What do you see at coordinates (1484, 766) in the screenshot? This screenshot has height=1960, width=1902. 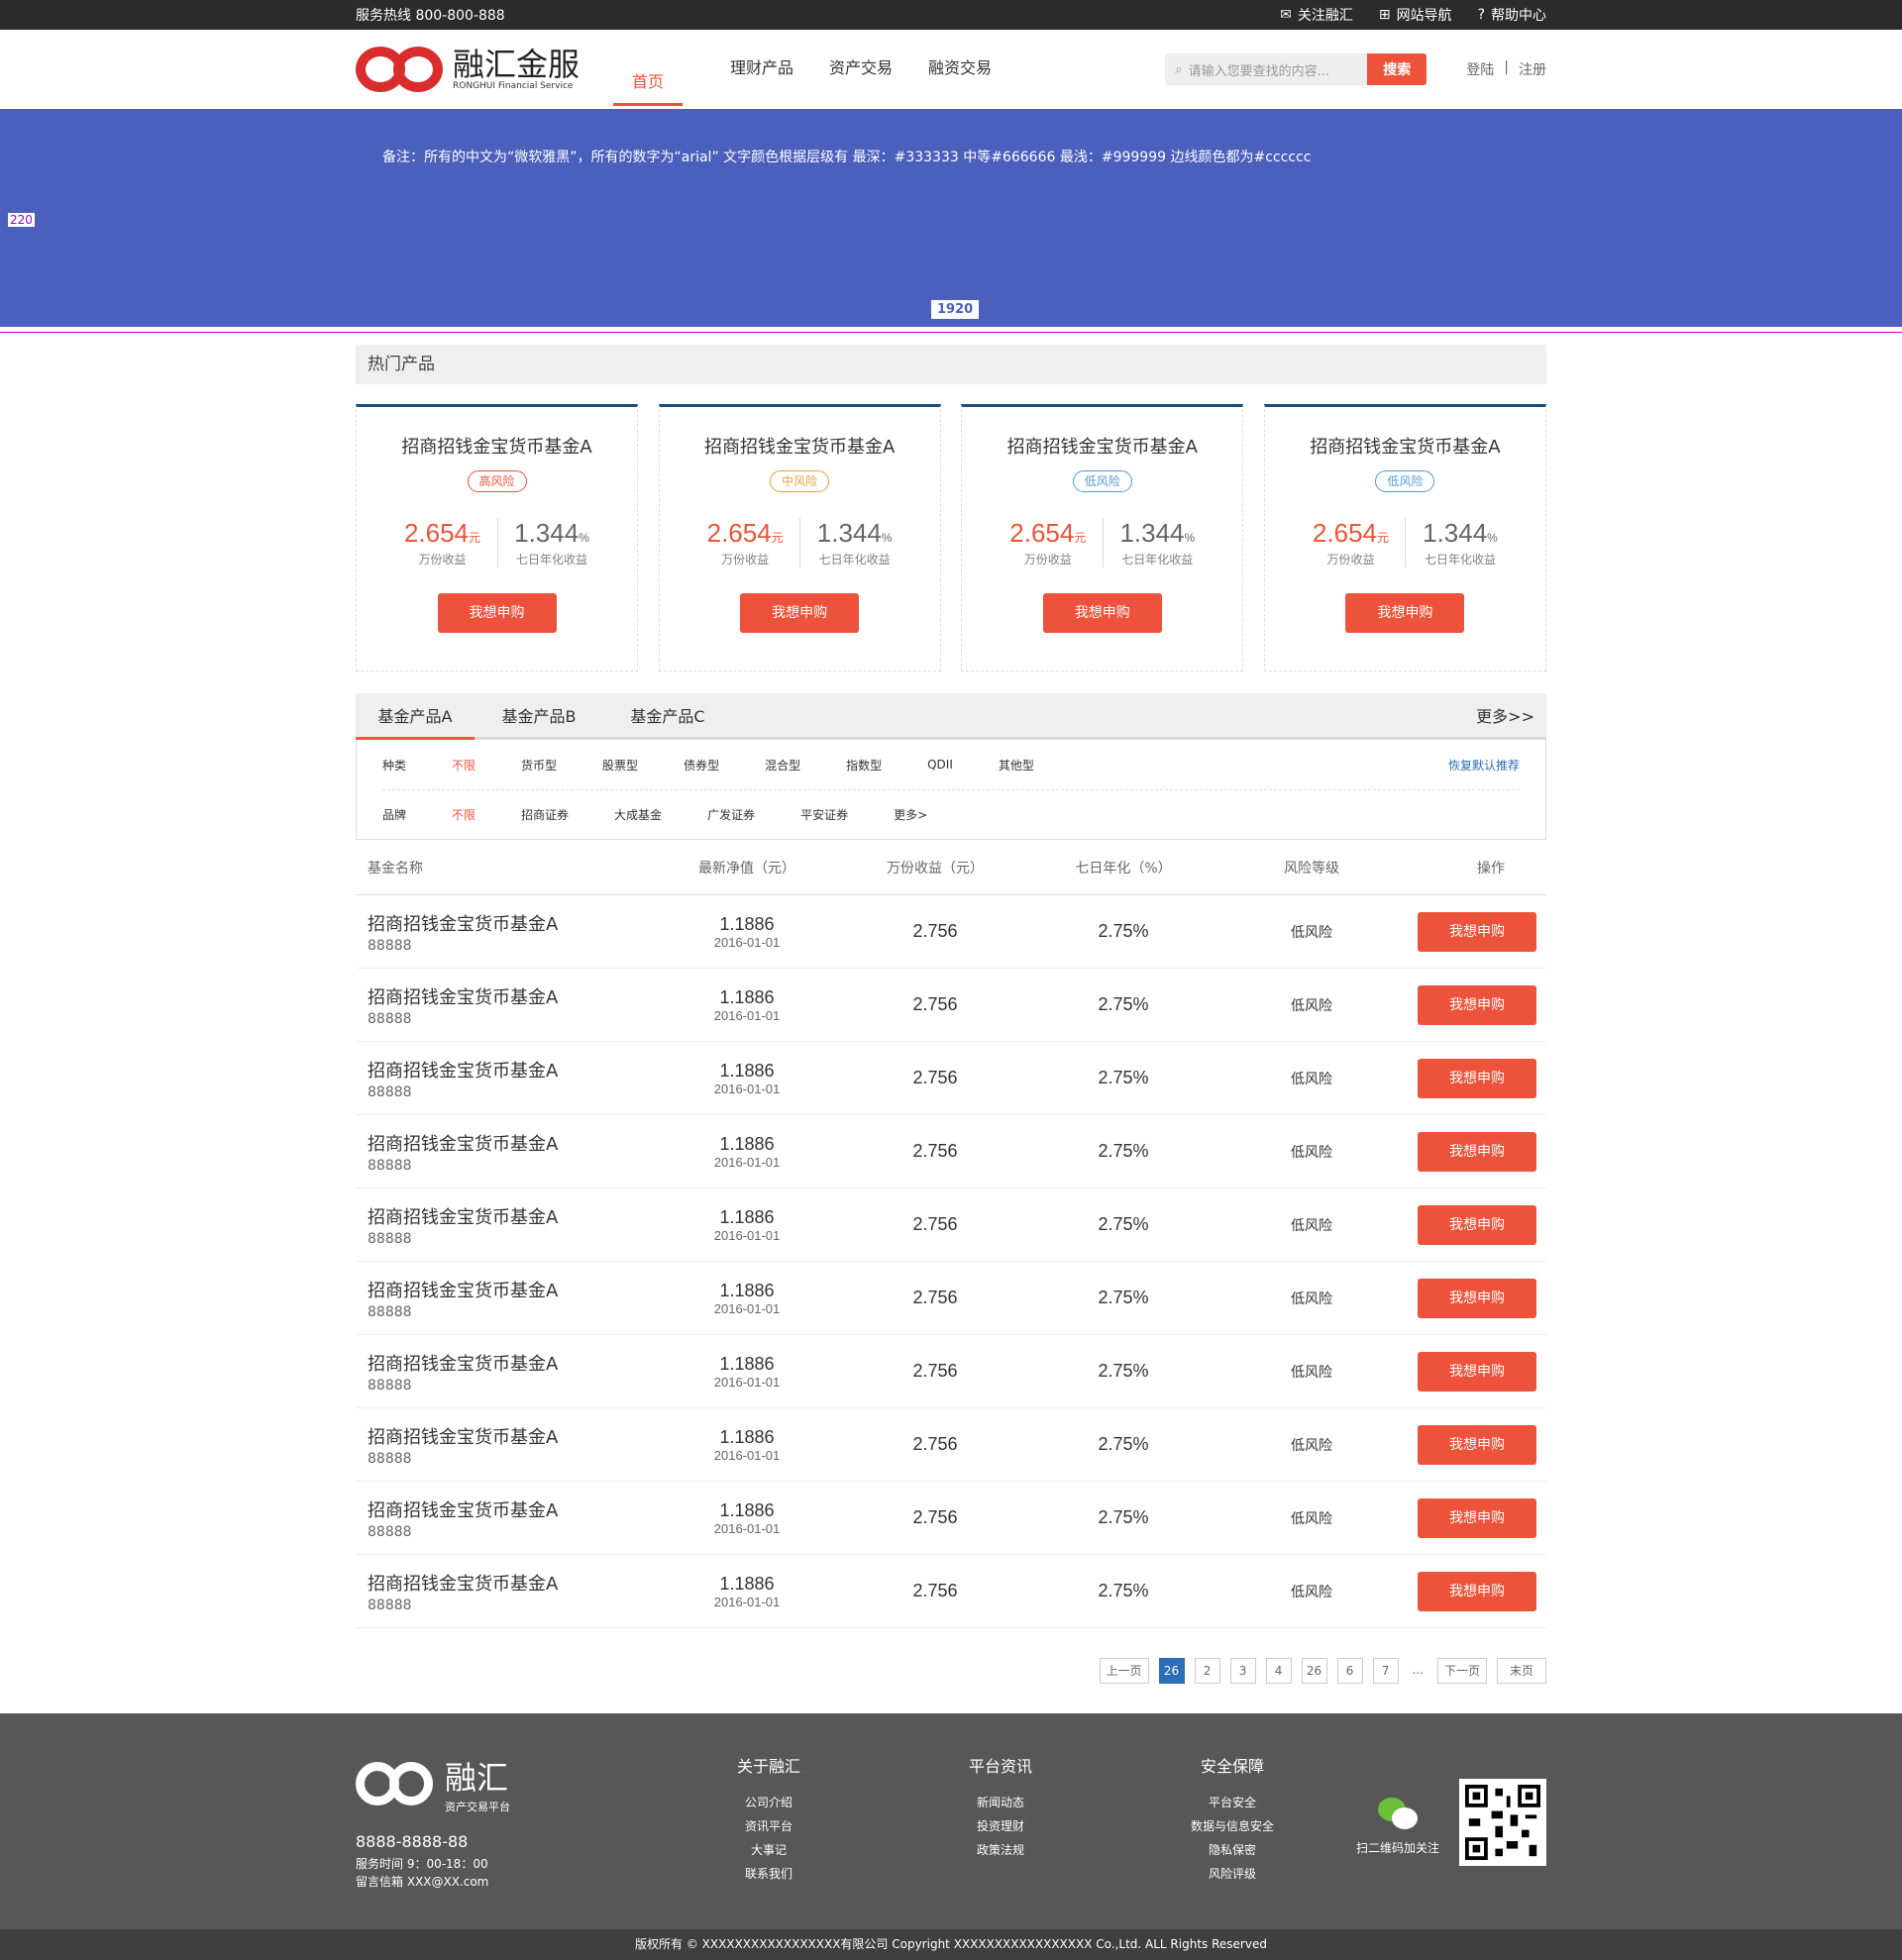 I see `reset-link: 恢复默认推荐` at bounding box center [1484, 766].